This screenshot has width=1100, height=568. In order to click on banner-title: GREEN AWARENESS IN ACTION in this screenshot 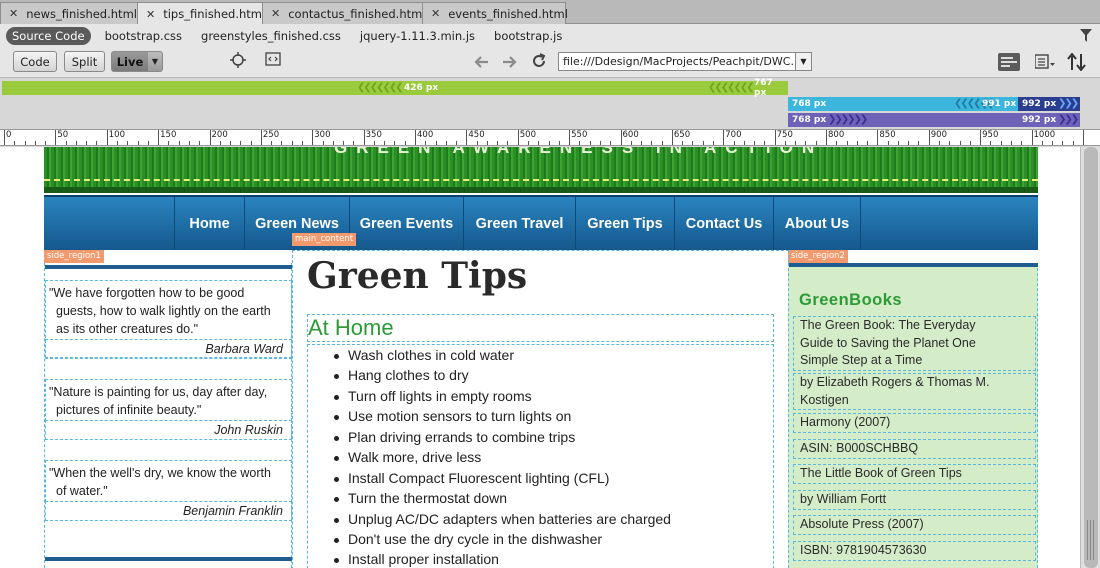, I will do `click(579, 152)`.